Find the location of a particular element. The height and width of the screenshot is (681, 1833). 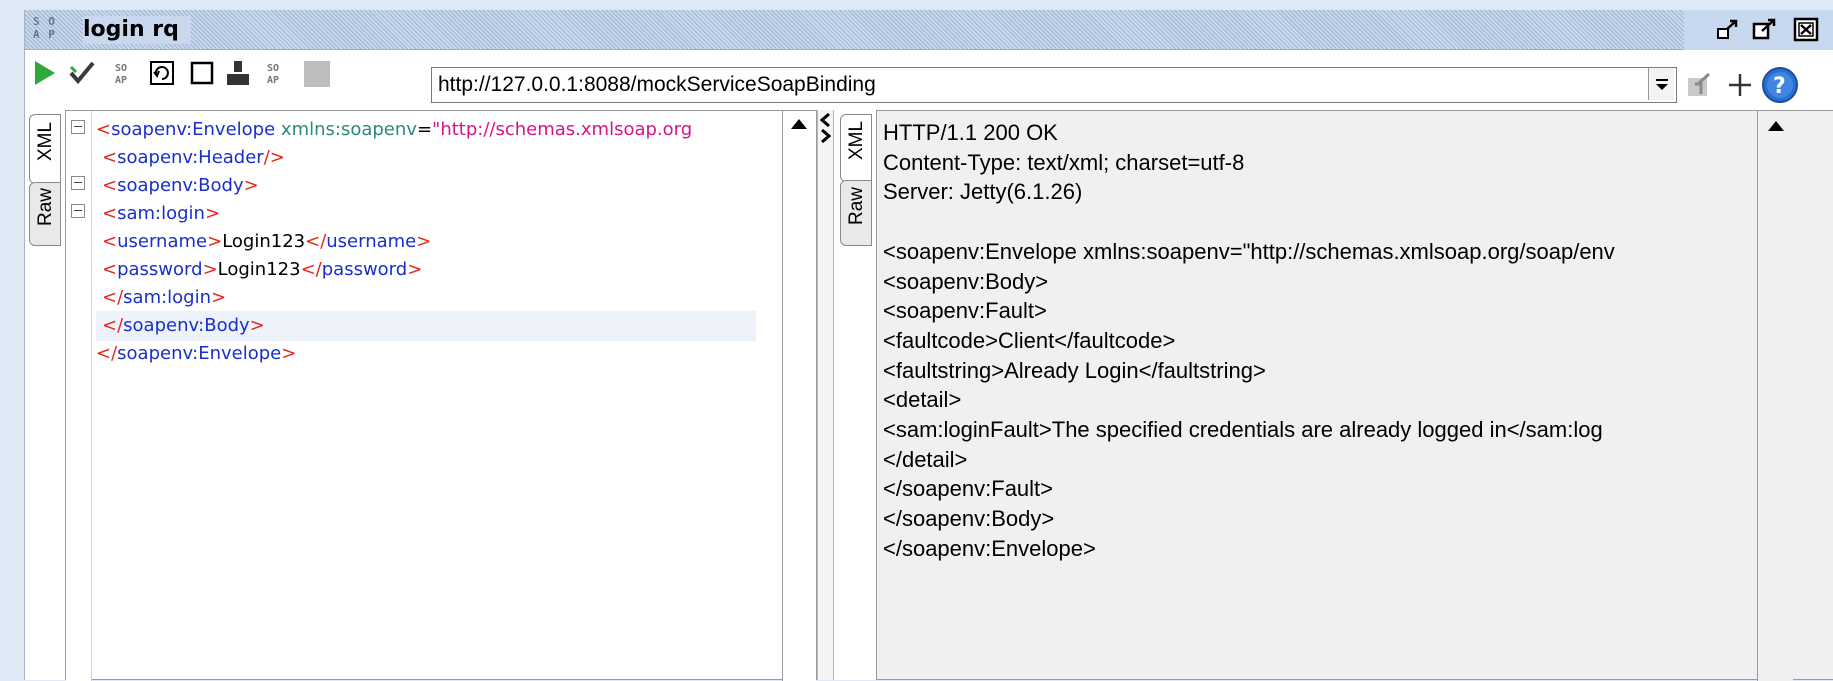

splitter-arrows-icon is located at coordinates (826, 129).